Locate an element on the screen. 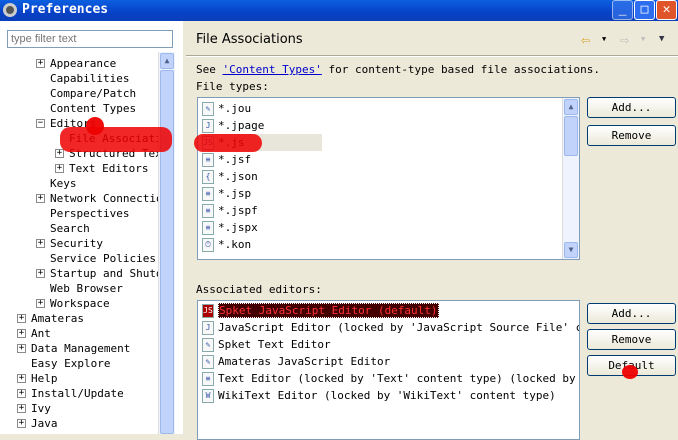 This screenshot has width=678, height=440. scroll-down-arrow: ▼ is located at coordinates (571, 250).